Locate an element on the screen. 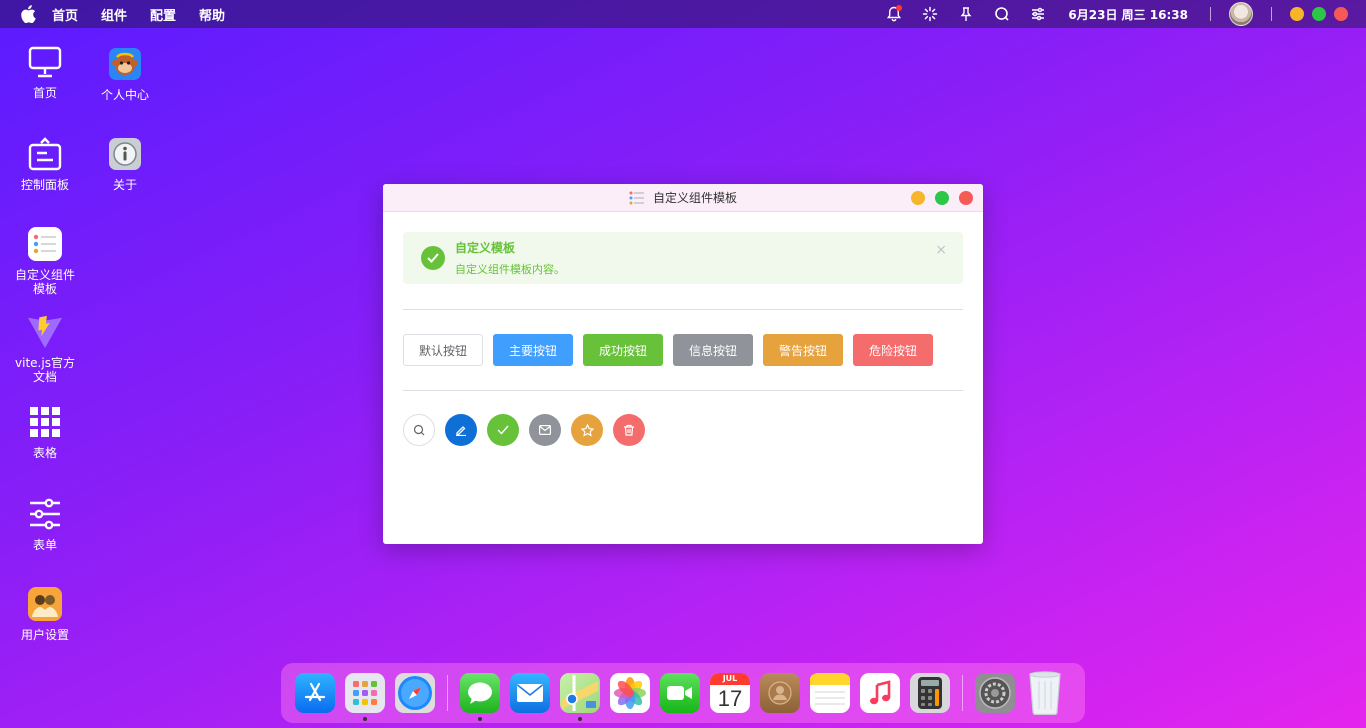 This screenshot has height=728, width=1366. user-settings-icon is located at coordinates (45, 604).